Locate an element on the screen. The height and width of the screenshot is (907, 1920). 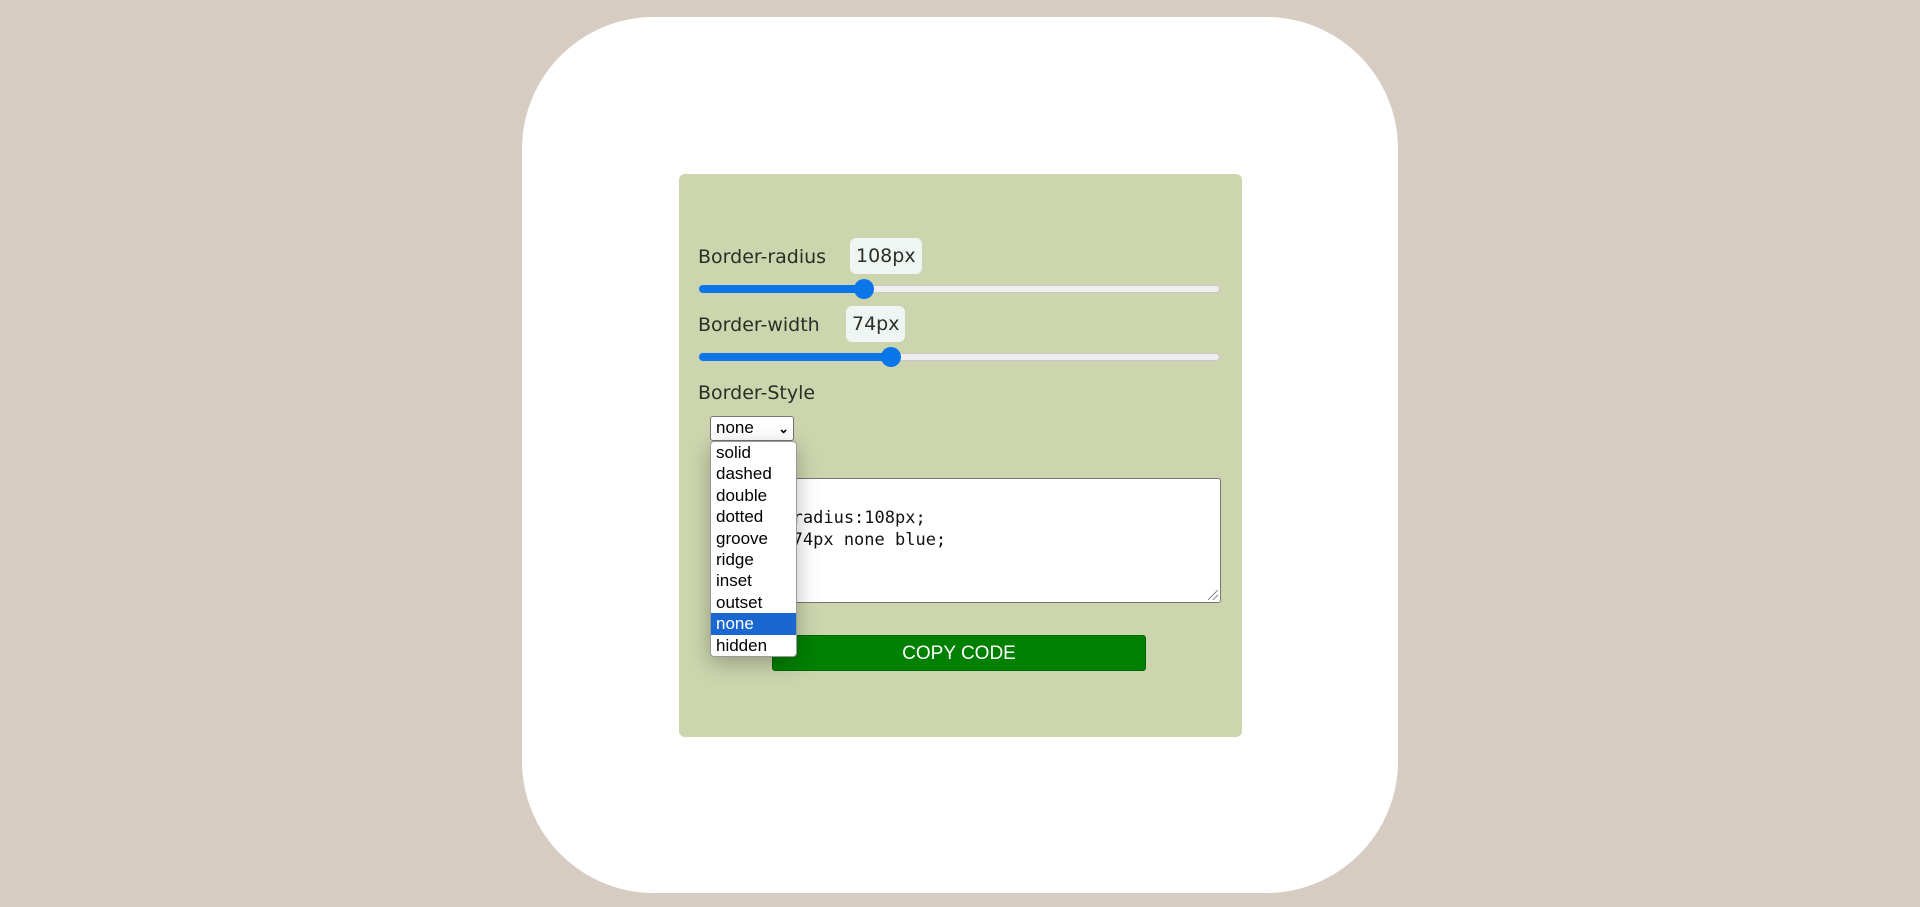
border-width-slider is located at coordinates (959, 357).